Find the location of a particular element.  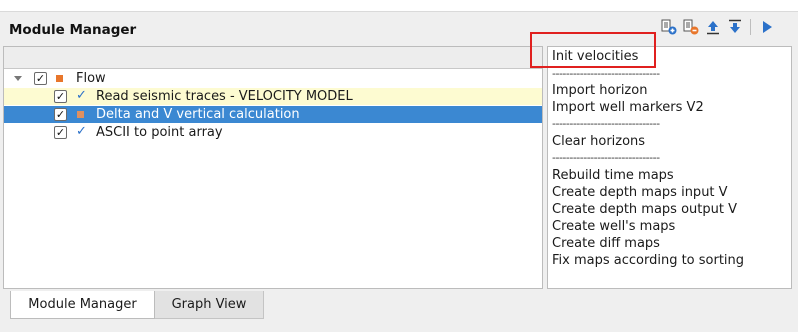

tab-label: Module Manager is located at coordinates (82, 304).